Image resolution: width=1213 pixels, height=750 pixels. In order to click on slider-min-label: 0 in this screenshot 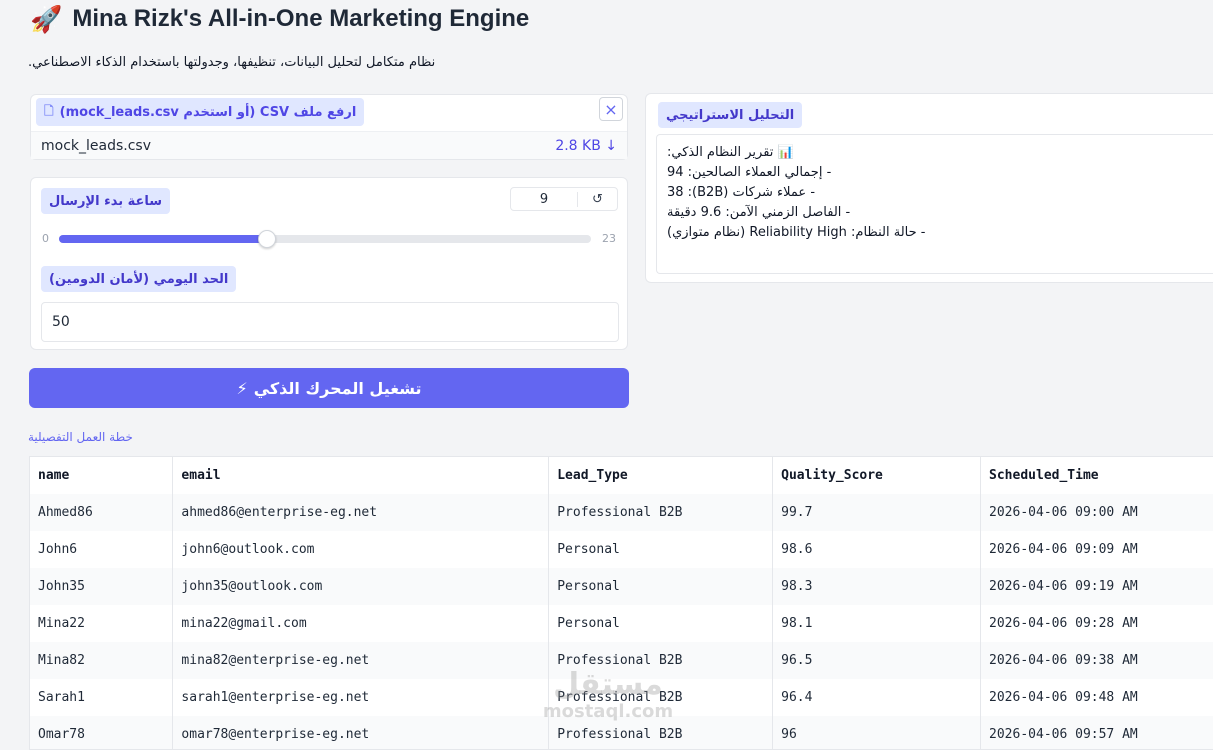, I will do `click(45, 238)`.